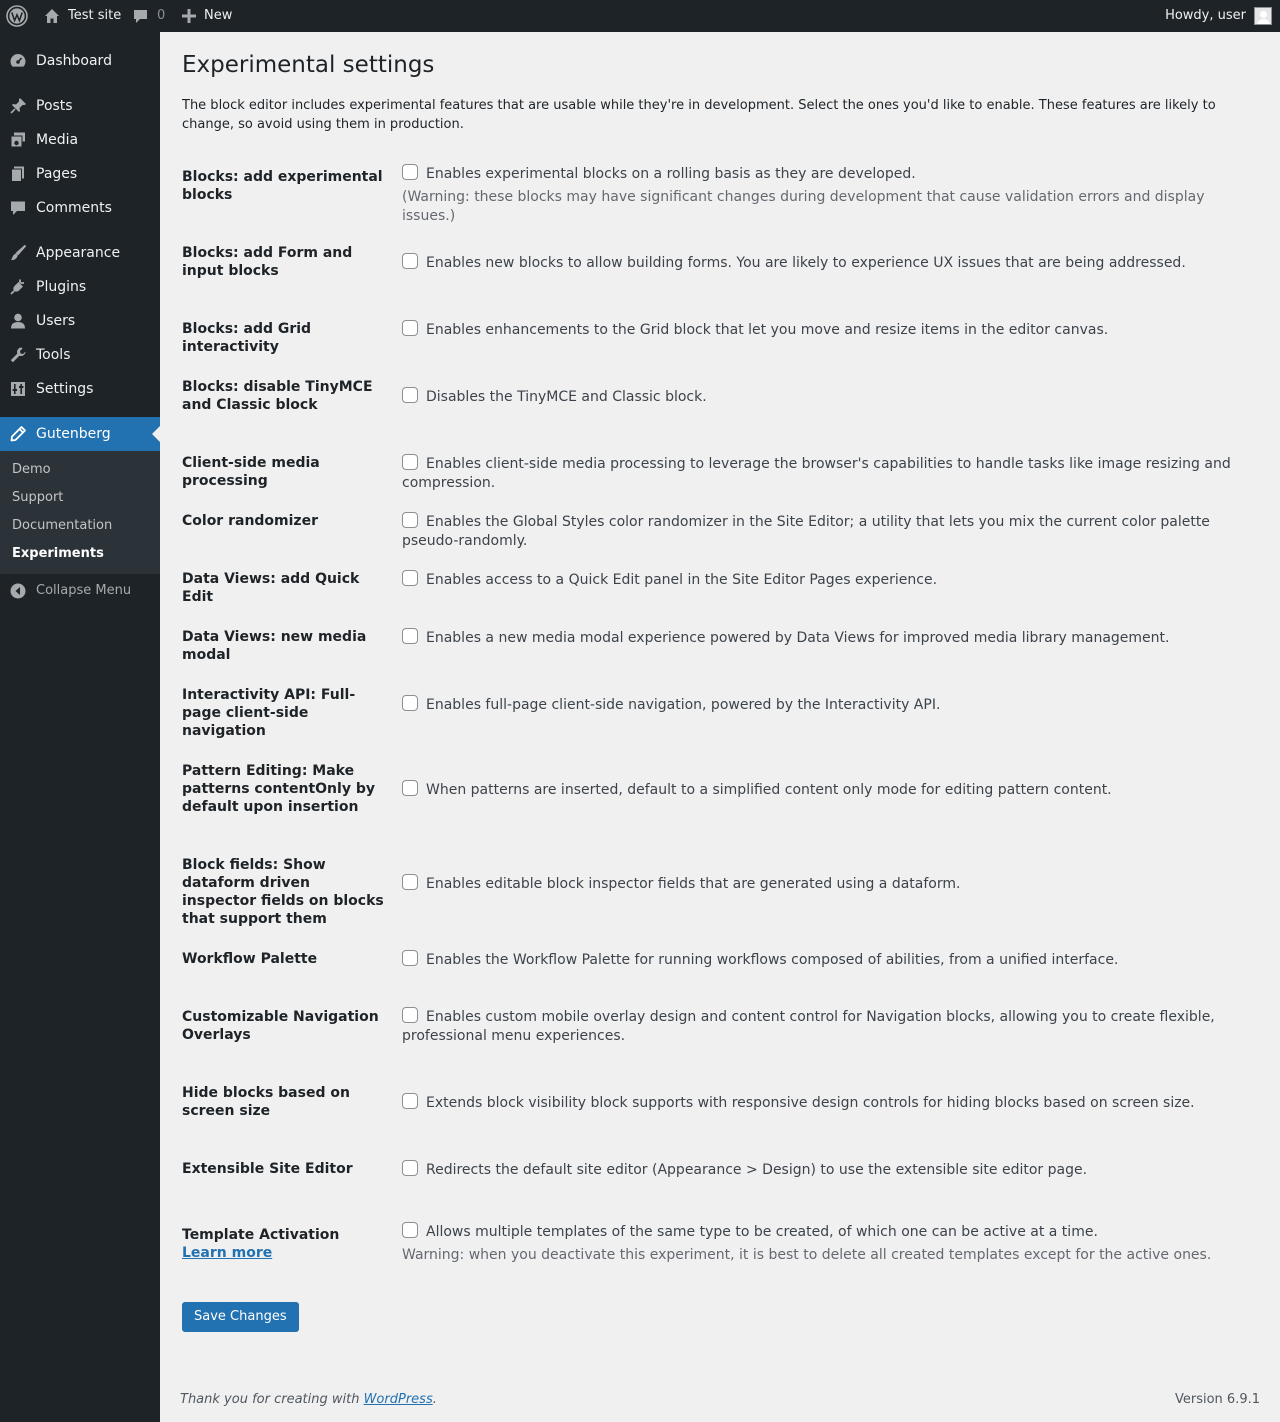 Image resolution: width=1280 pixels, height=1422 pixels. I want to click on sidebar-item-users: Users, so click(80, 321).